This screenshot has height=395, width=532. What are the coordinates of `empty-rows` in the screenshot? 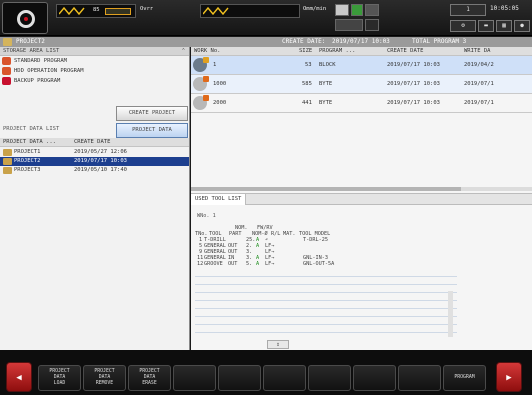 It's located at (326, 301).